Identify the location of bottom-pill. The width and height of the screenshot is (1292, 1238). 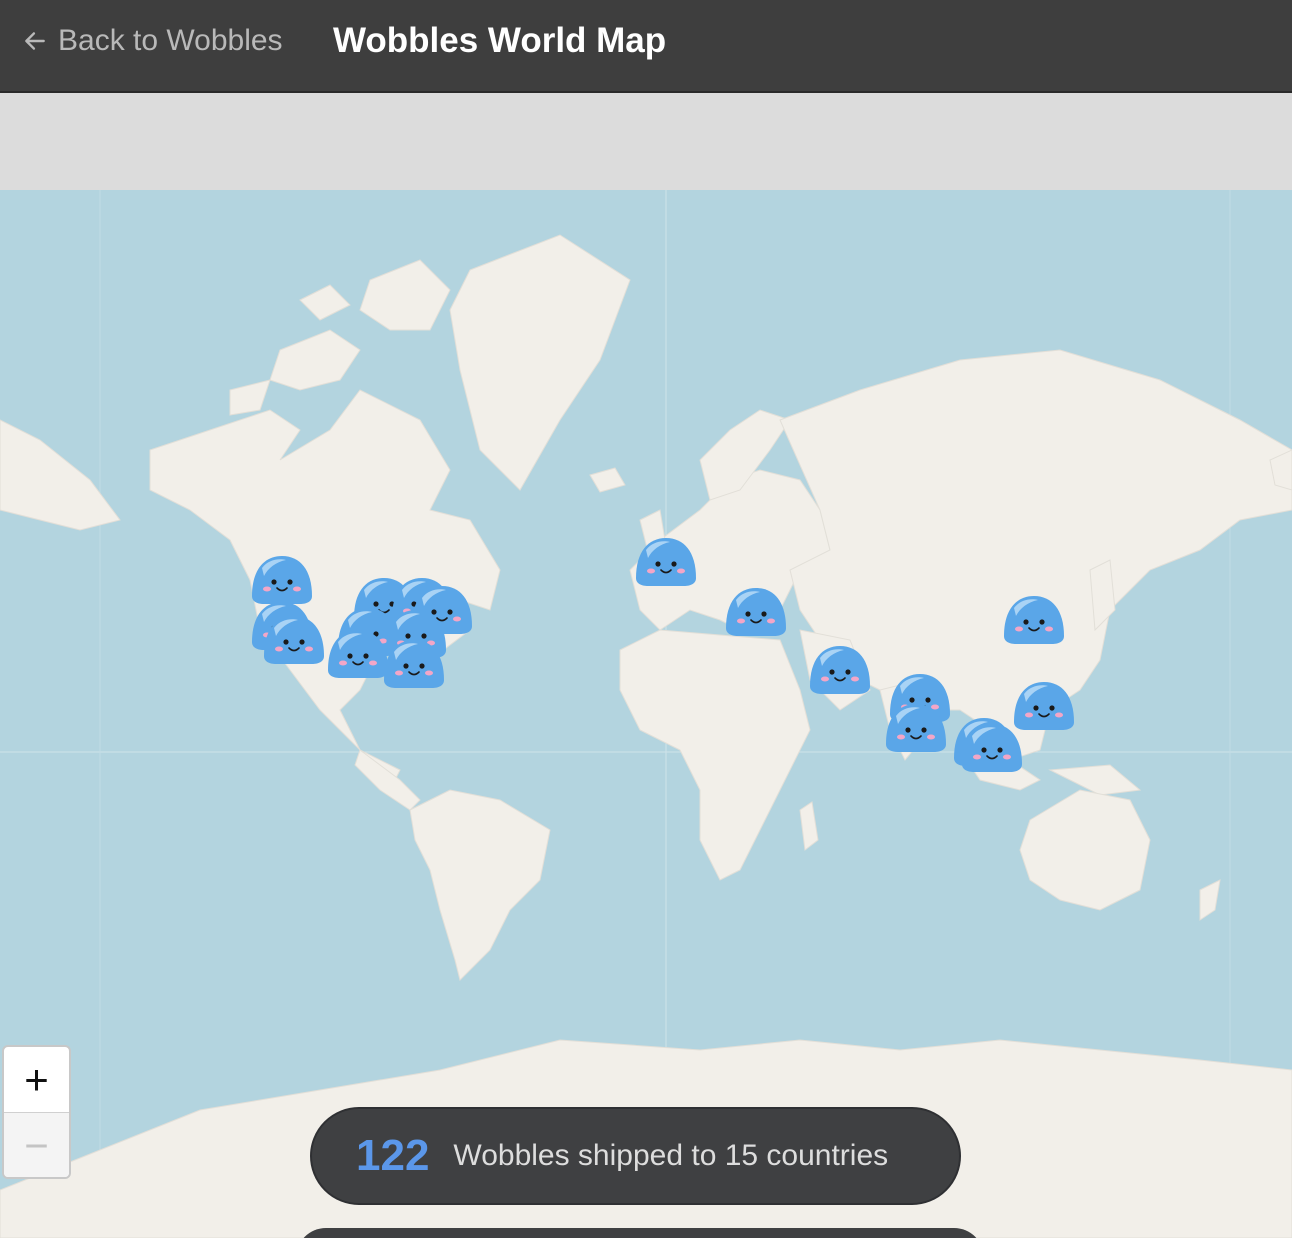
(640, 1233).